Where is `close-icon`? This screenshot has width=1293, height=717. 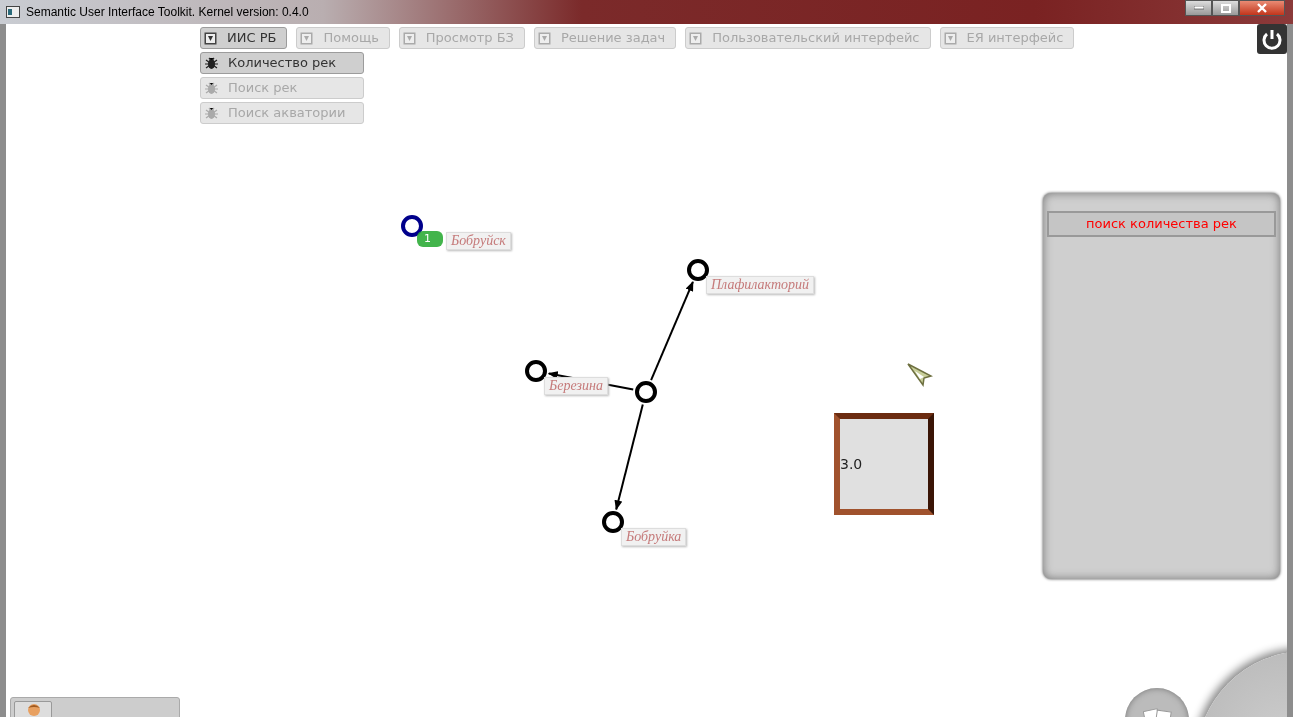
close-icon is located at coordinates (1262, 8).